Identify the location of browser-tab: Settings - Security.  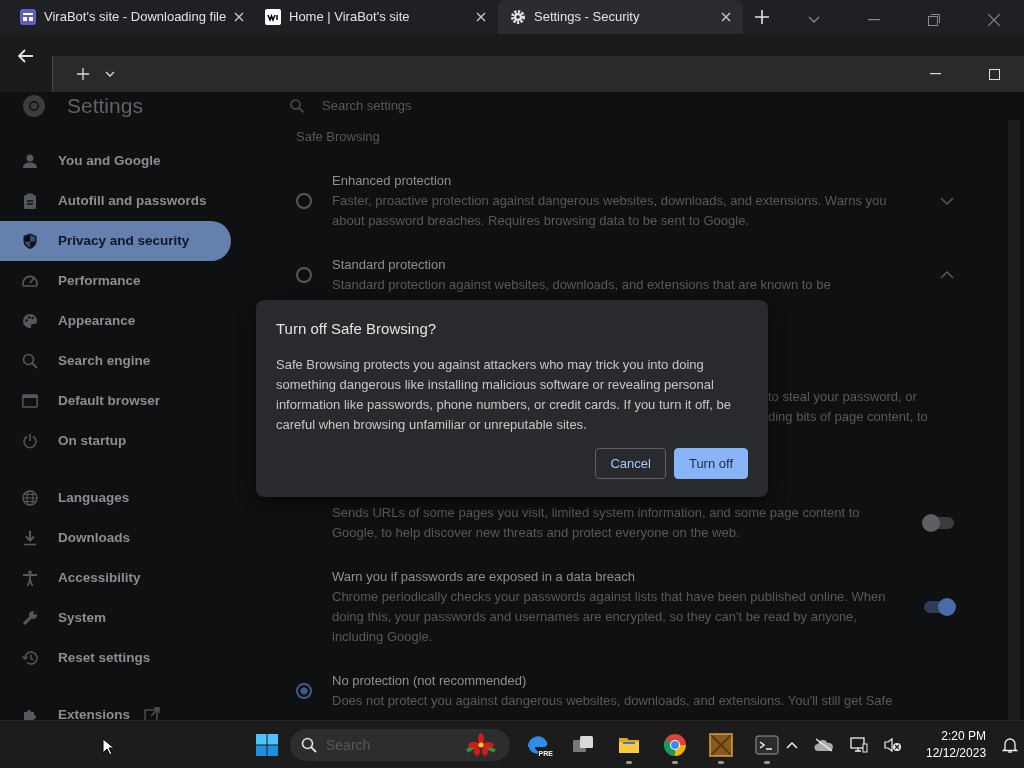
(620, 17).